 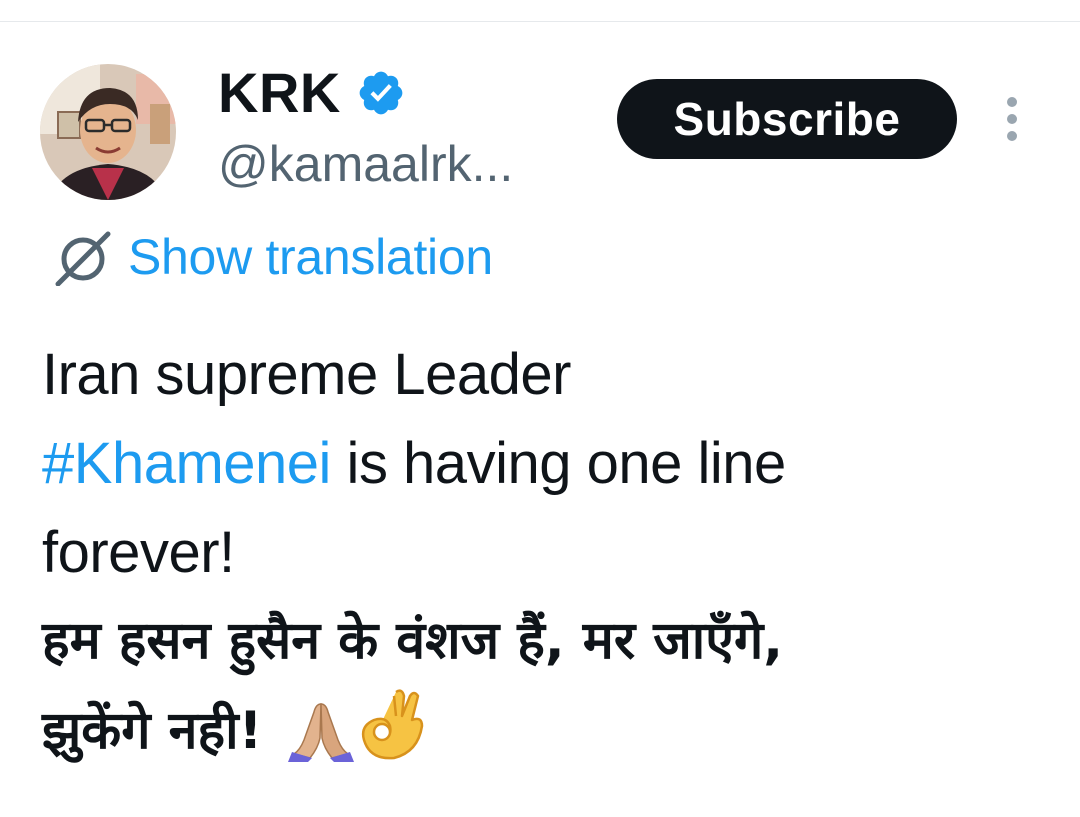 I want to click on tweet-line: #Khamenei is having one line, so click(x=547, y=463).